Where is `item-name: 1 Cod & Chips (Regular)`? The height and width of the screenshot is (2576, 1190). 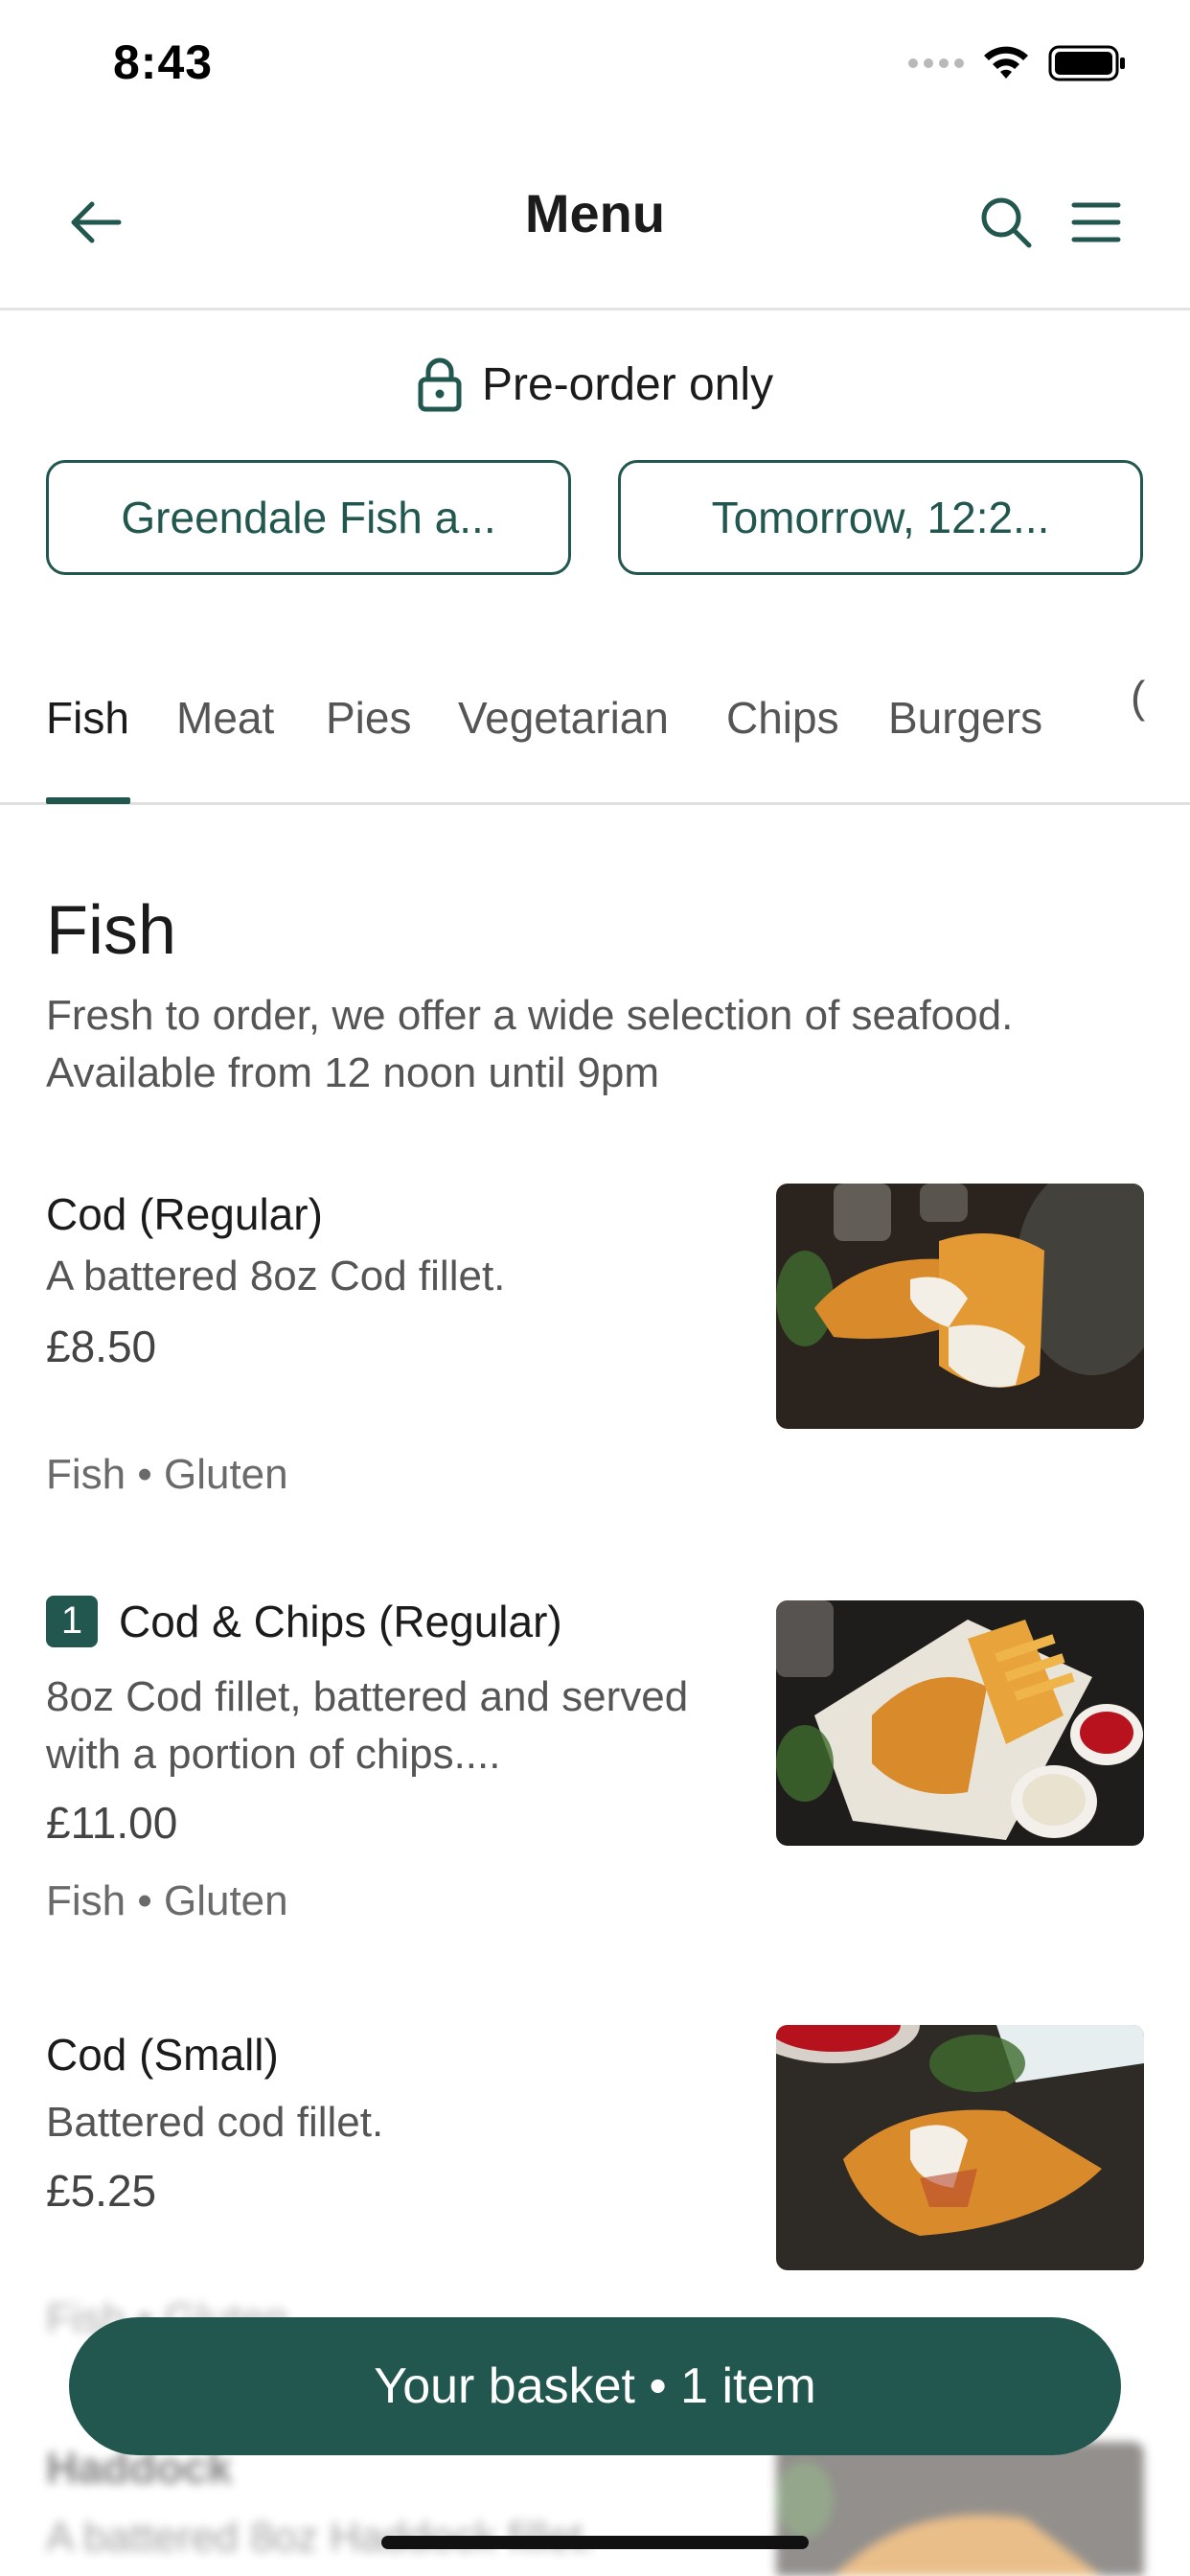 item-name: 1 Cod & Chips (Regular) is located at coordinates (304, 1623).